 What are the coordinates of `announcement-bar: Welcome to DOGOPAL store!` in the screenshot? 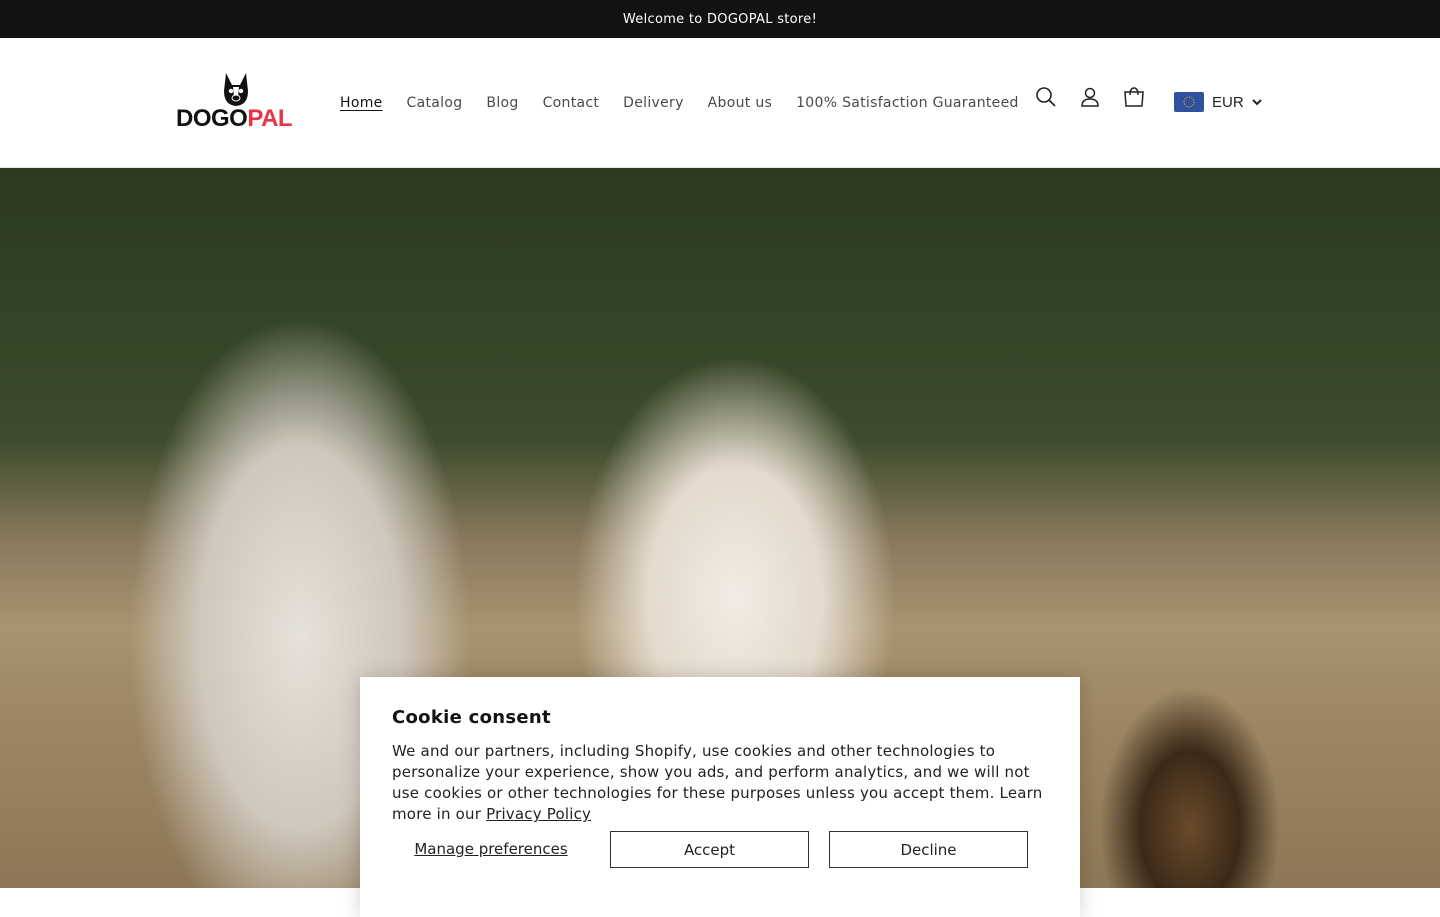 It's located at (720, 19).